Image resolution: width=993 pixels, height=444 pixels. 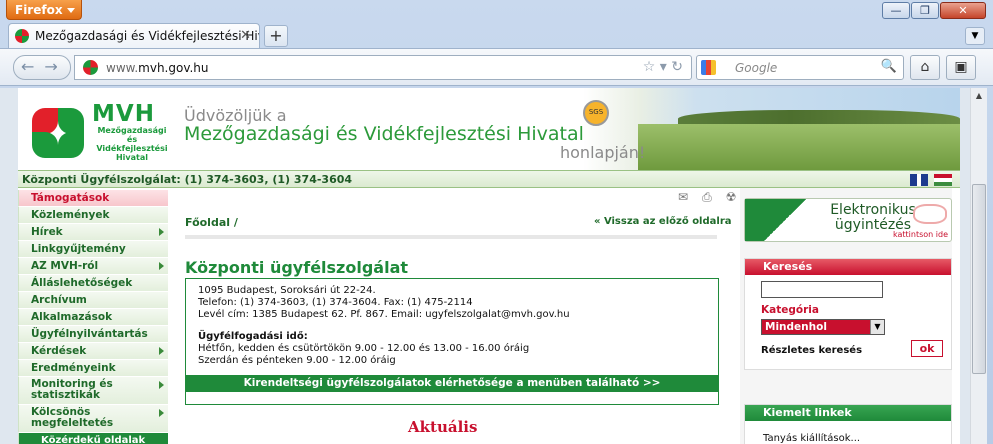 I want to click on vertical-scrollbar: ▲, so click(x=978, y=266).